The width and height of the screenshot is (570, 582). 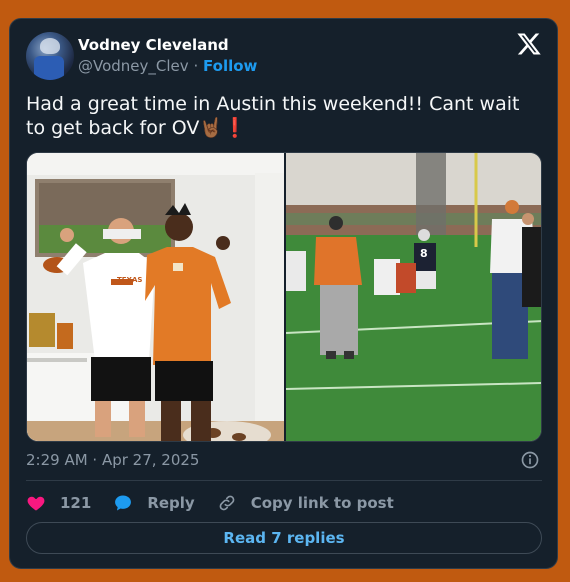 I want to click on avatar-helmet, so click(x=50, y=46).